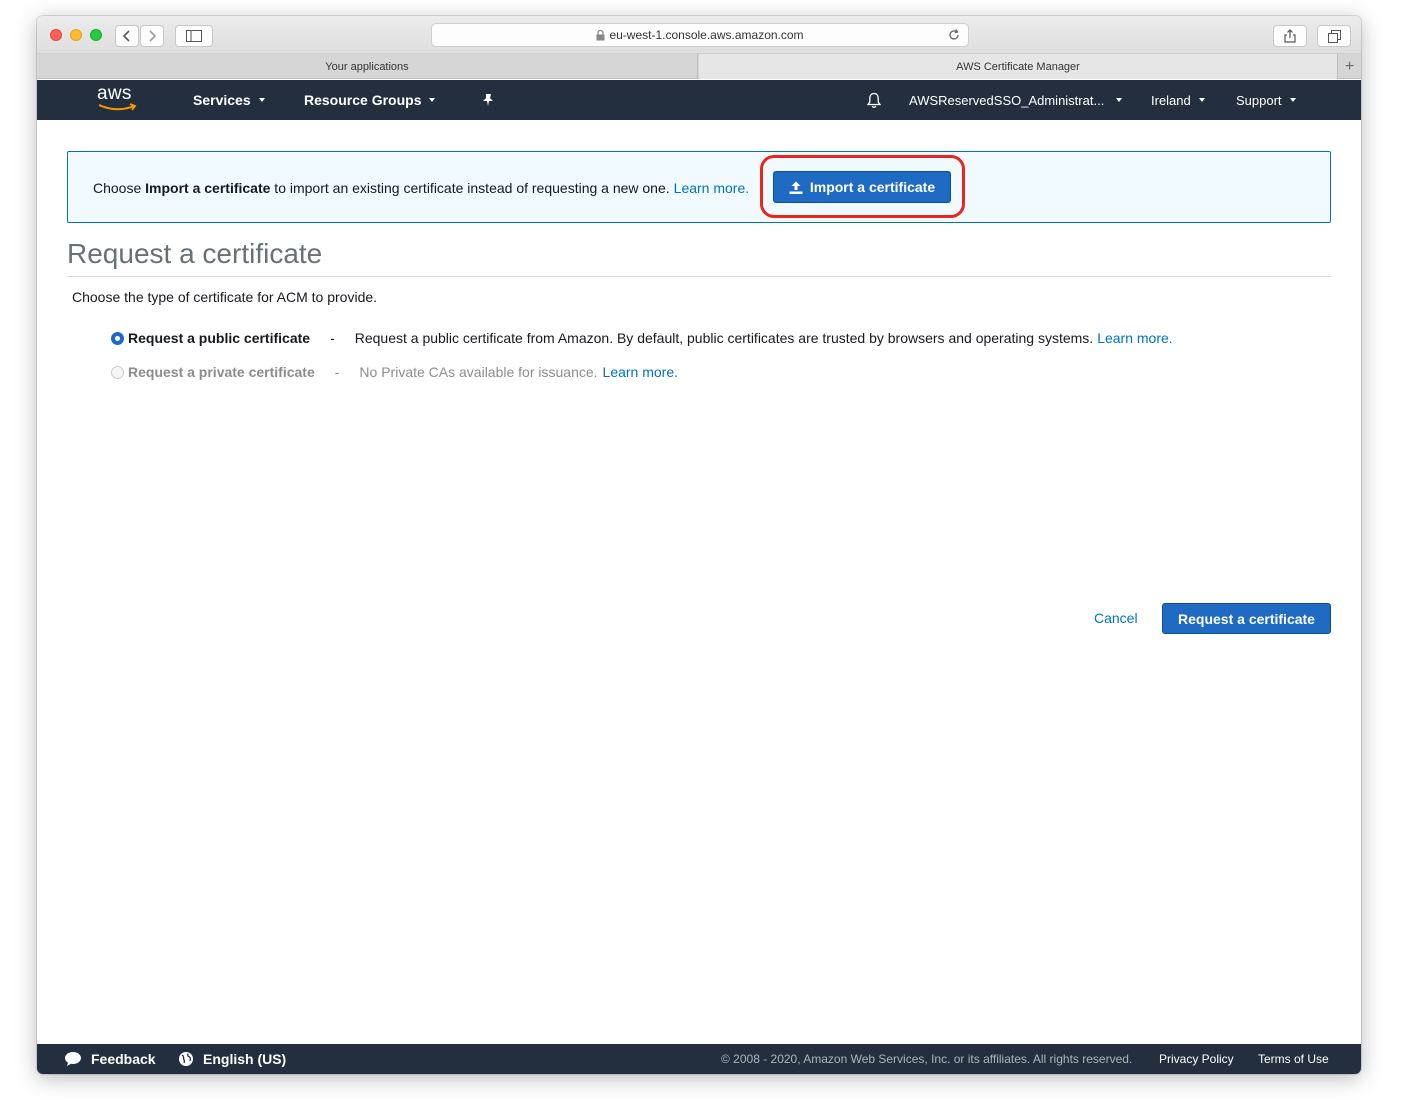 The image size is (1403, 1100). What do you see at coordinates (76, 35) in the screenshot?
I see `minimize-window-button` at bounding box center [76, 35].